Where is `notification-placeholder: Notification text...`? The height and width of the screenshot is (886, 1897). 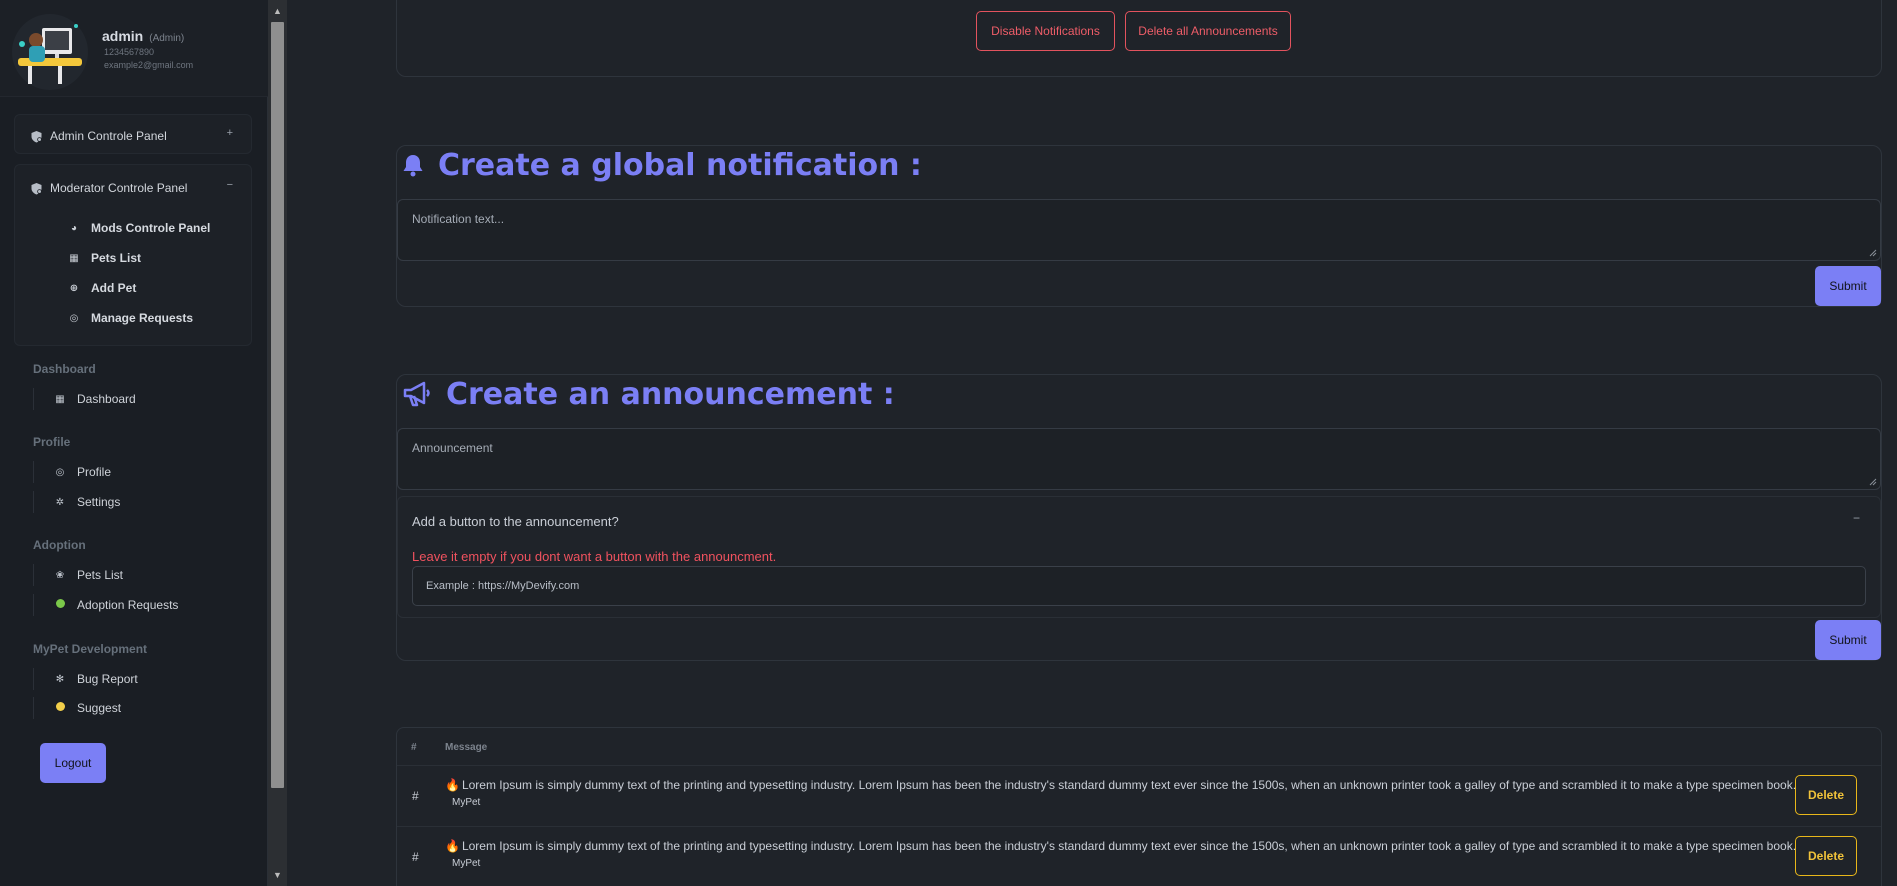 notification-placeholder: Notification text... is located at coordinates (458, 219).